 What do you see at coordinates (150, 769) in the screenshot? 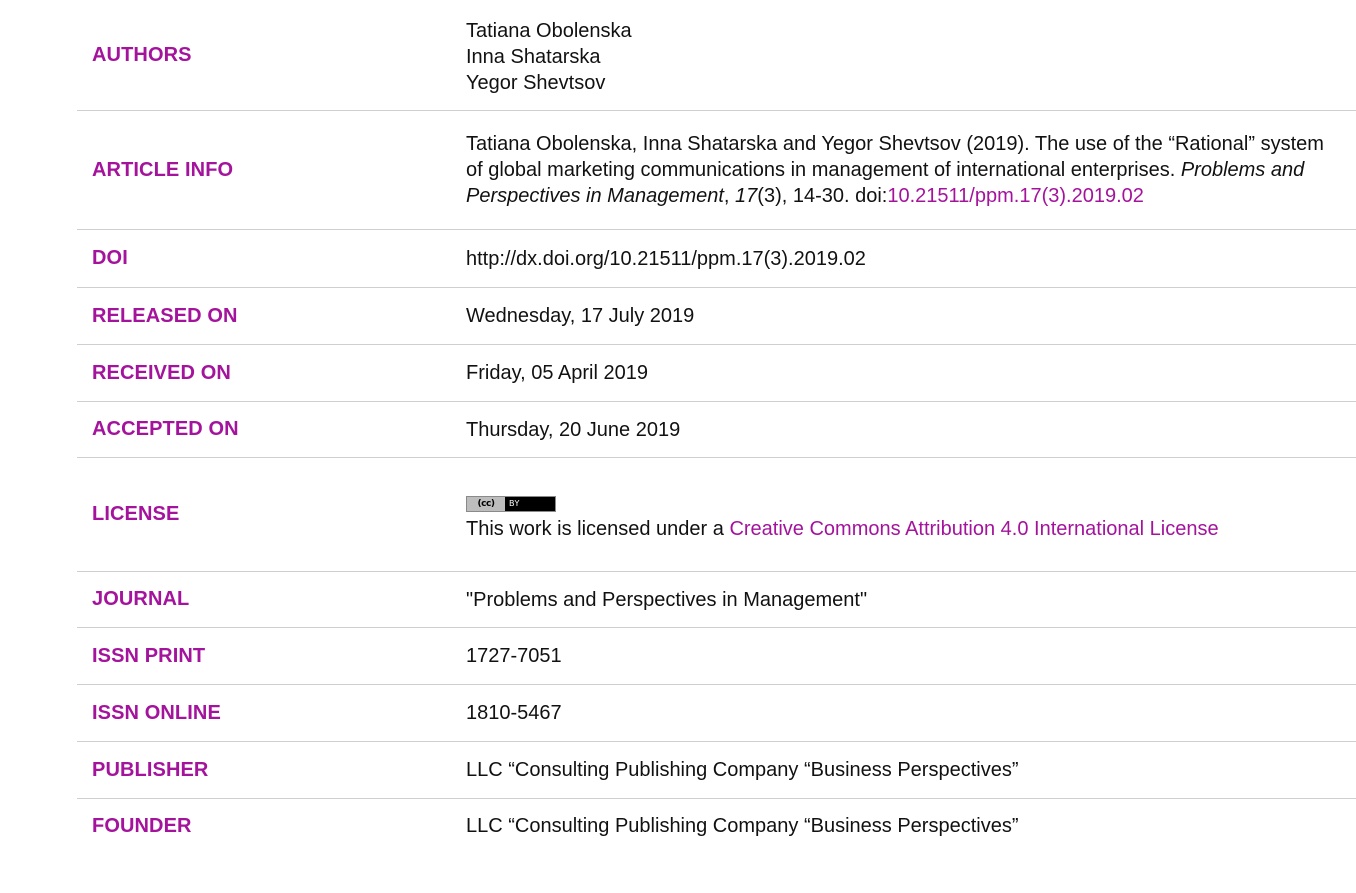
I see `label-publisher: PUBLISHER` at bounding box center [150, 769].